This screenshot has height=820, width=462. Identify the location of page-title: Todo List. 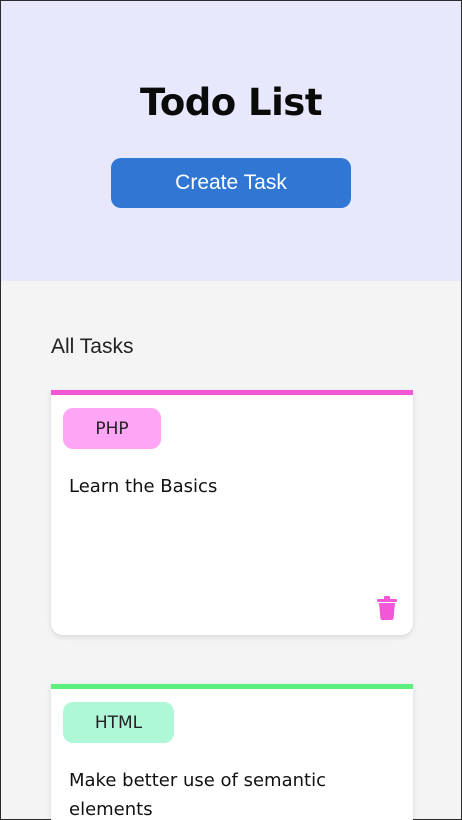
(231, 102).